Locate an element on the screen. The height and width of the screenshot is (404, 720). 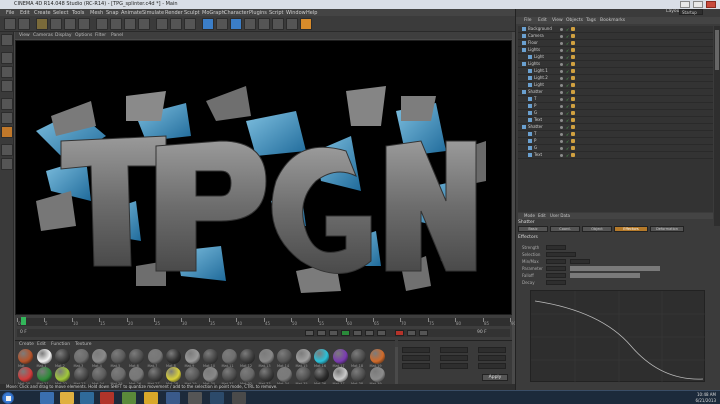
minimize-button is located at coordinates (685, 4).